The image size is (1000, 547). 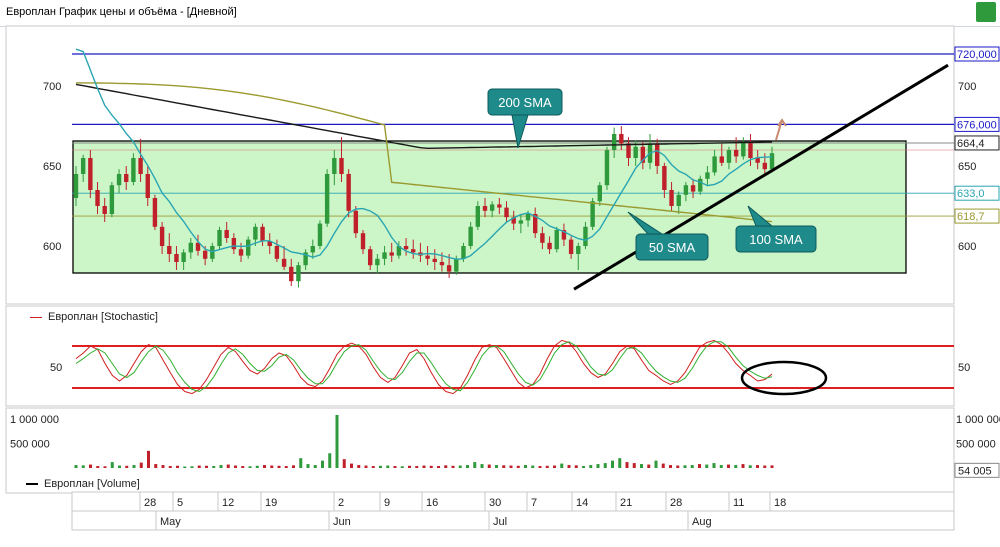 I want to click on x-day-label: 5, so click(x=180, y=503).